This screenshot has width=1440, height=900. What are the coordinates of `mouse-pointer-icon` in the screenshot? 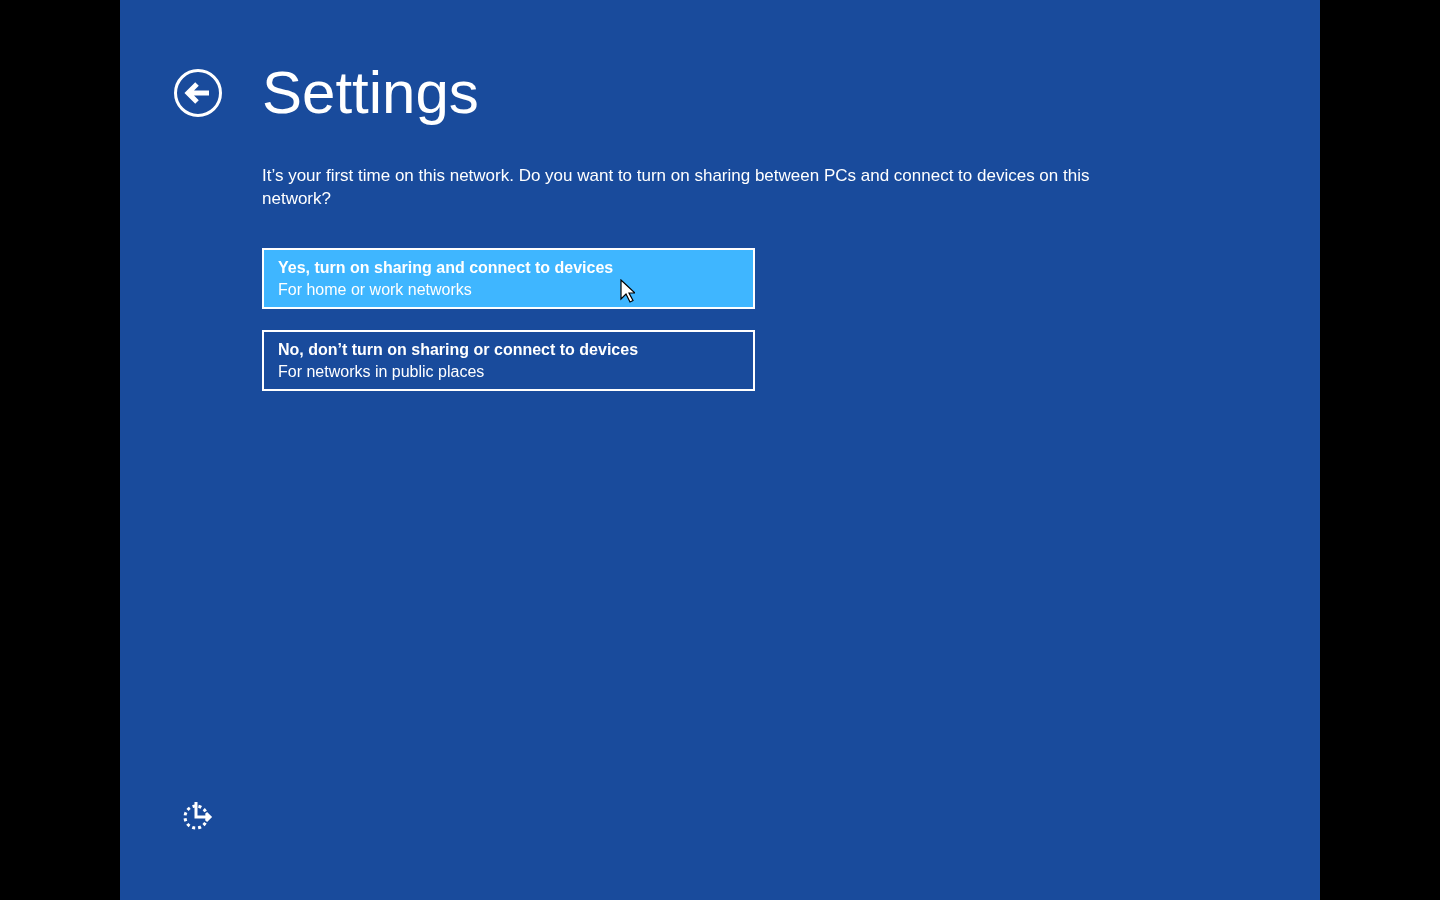 It's located at (627, 291).